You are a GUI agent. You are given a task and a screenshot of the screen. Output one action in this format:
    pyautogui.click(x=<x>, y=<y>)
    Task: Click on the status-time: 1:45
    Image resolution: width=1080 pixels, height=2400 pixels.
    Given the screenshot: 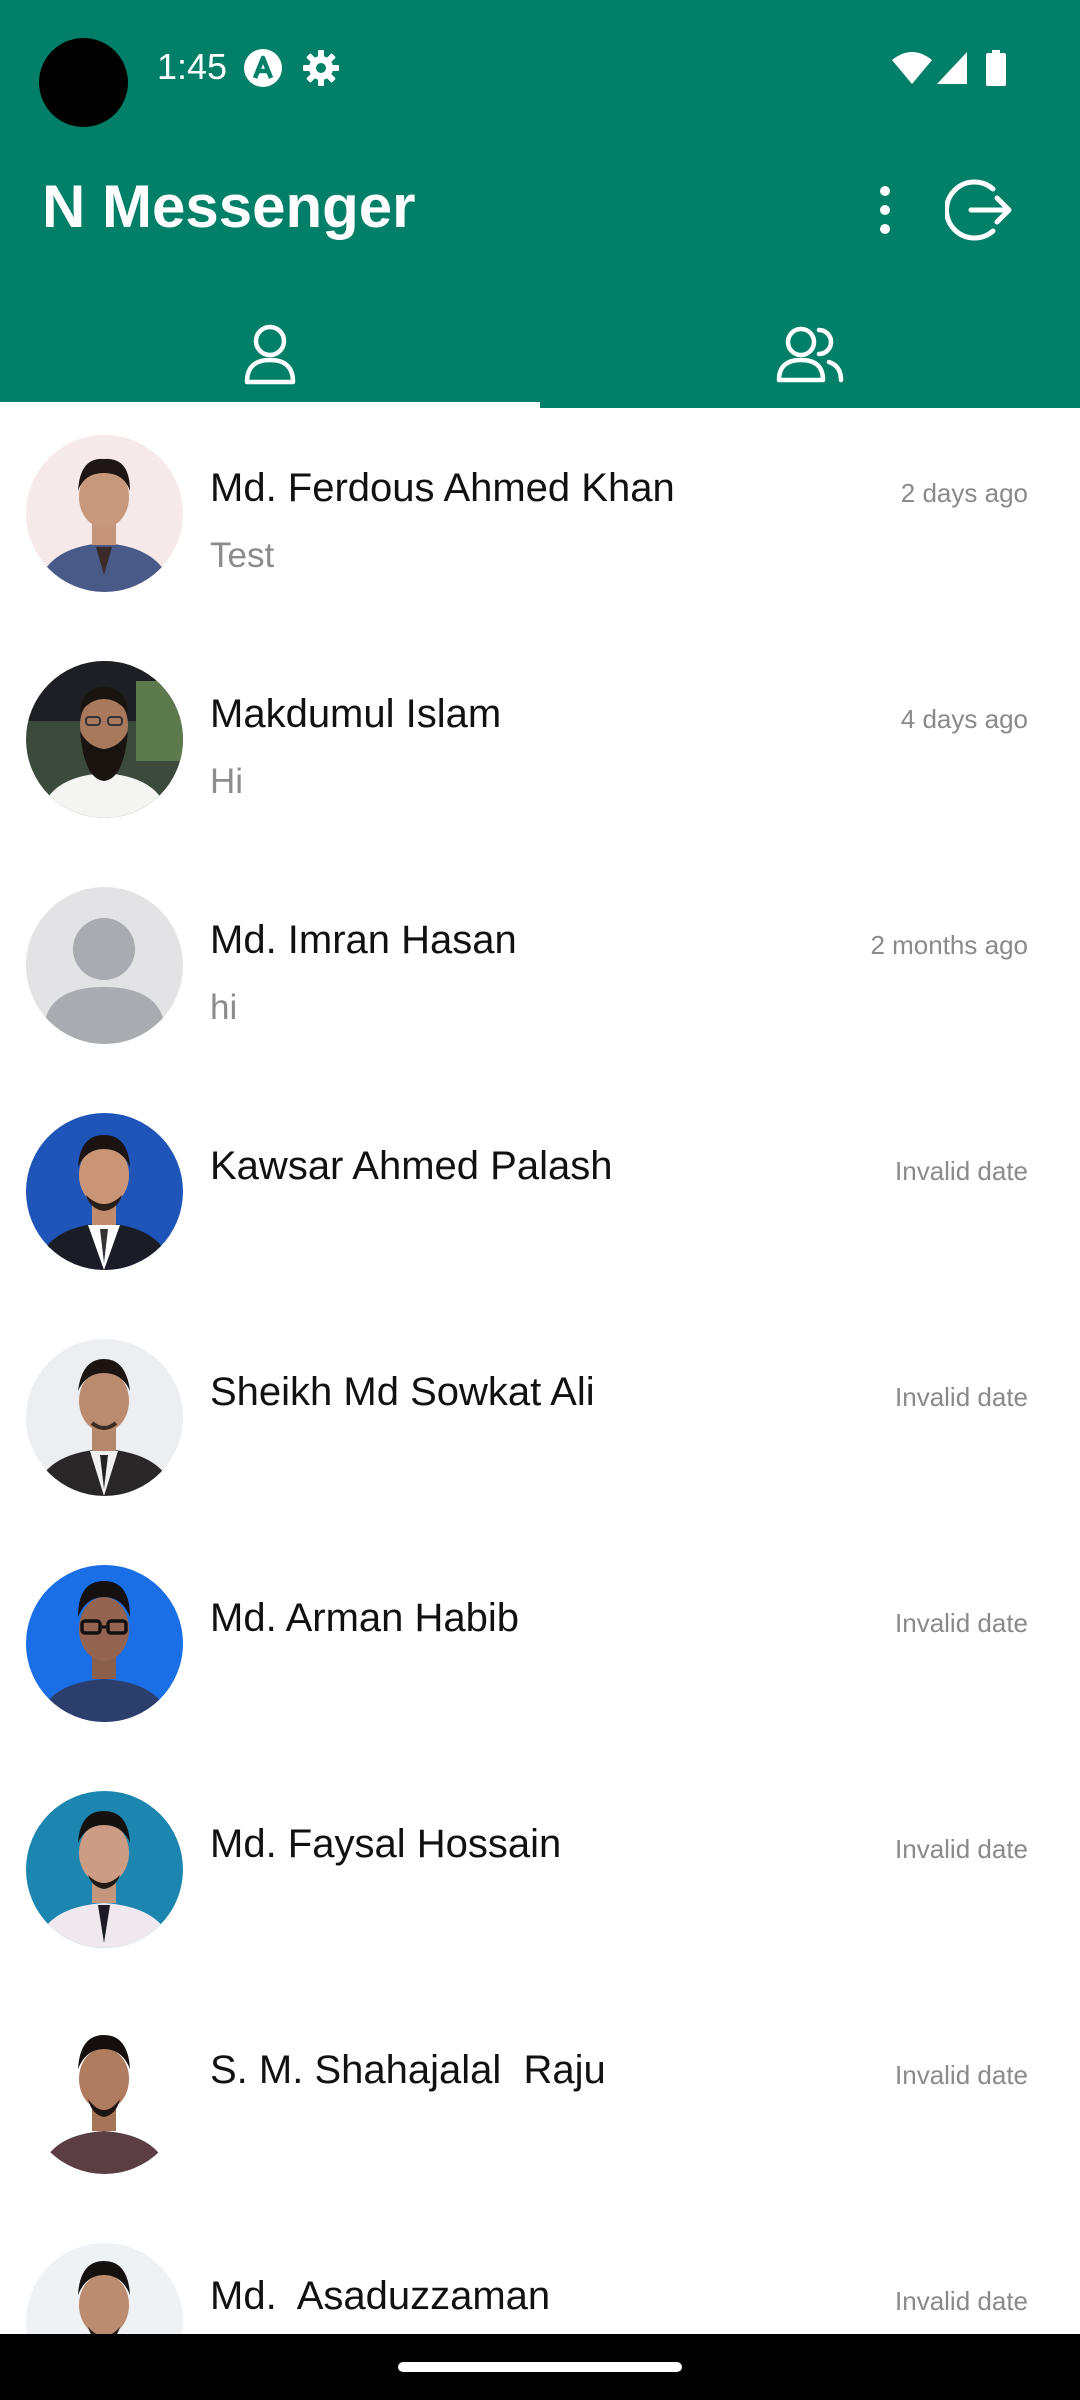 What is the action you would take?
    pyautogui.click(x=192, y=66)
    